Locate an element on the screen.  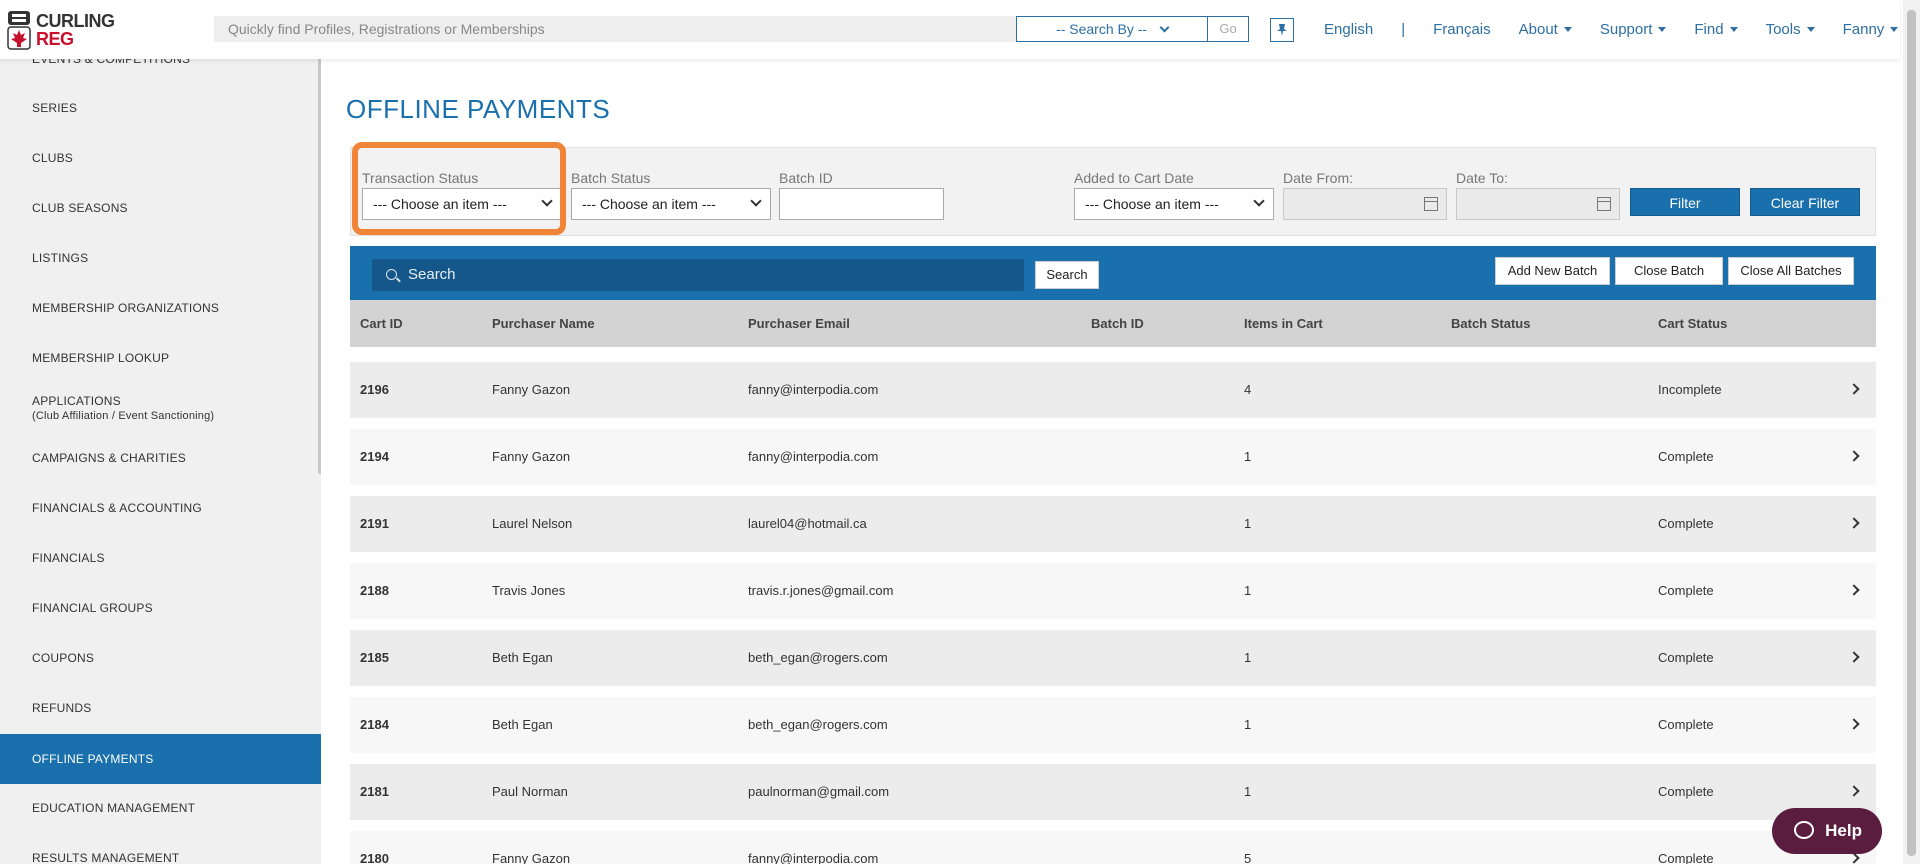
page-scrollbar-thumb is located at coordinates (1911, 433).